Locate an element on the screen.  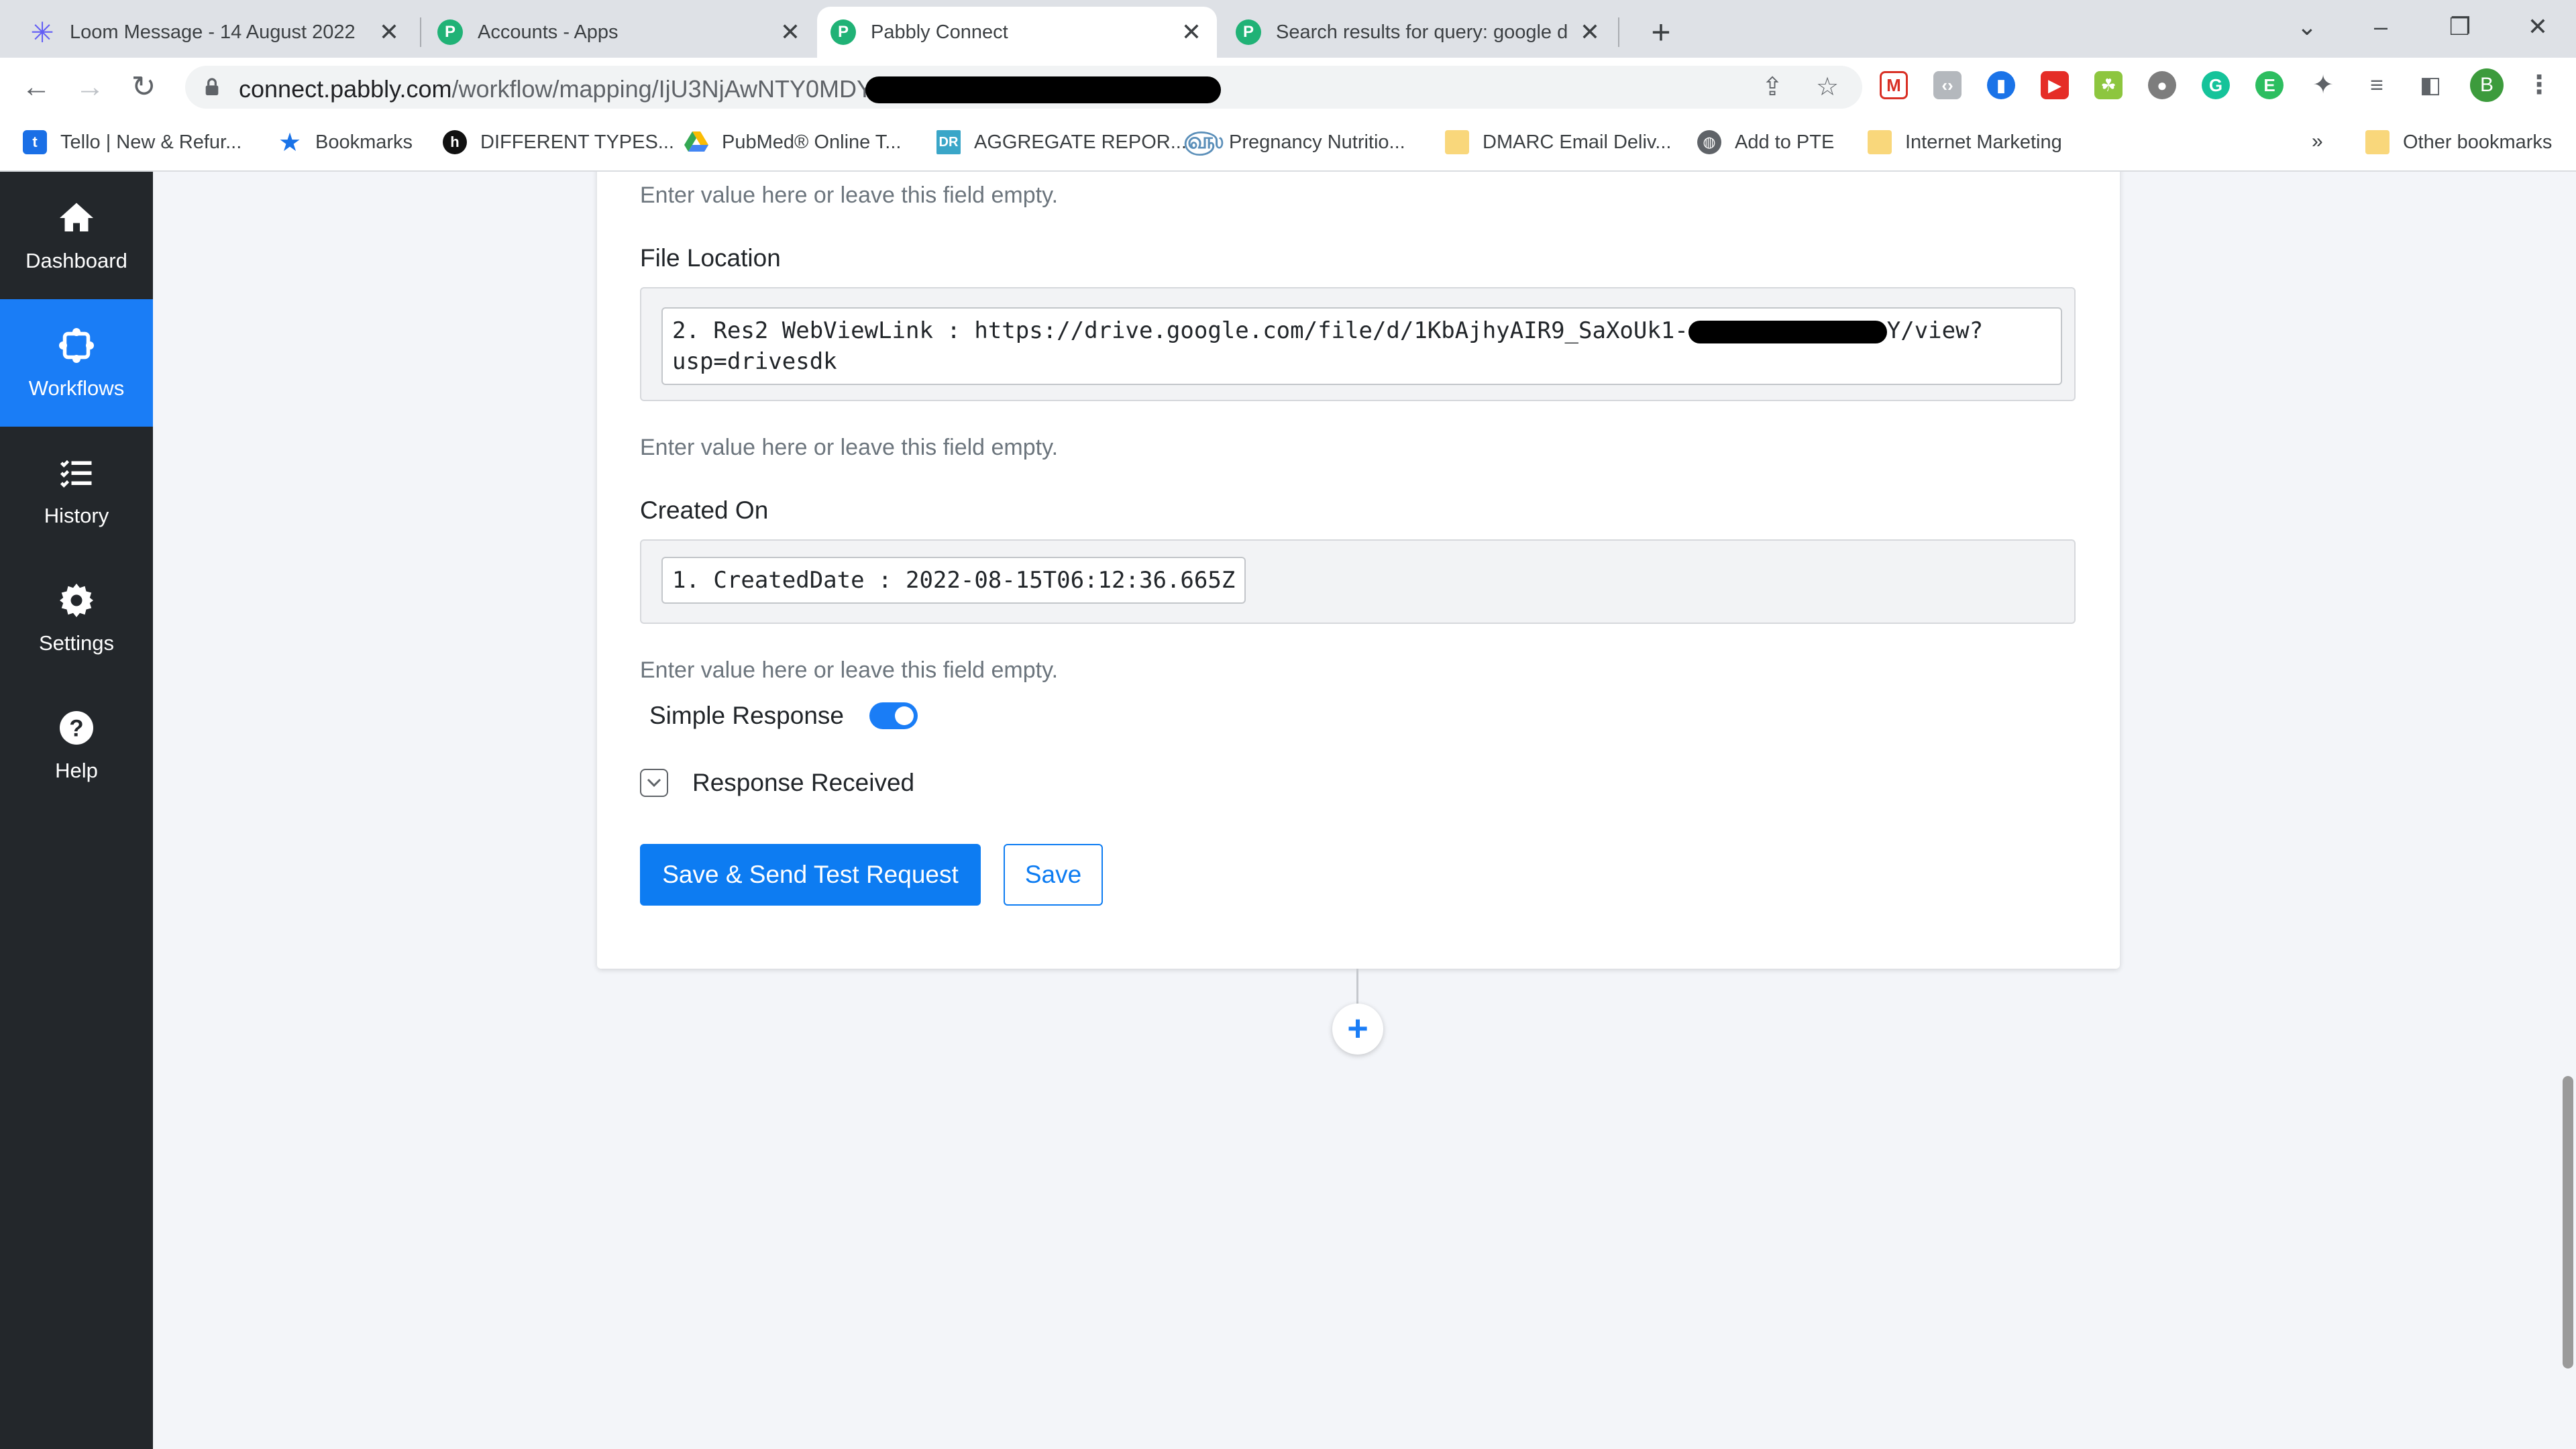
chevron-down-icon is located at coordinates (654, 783).